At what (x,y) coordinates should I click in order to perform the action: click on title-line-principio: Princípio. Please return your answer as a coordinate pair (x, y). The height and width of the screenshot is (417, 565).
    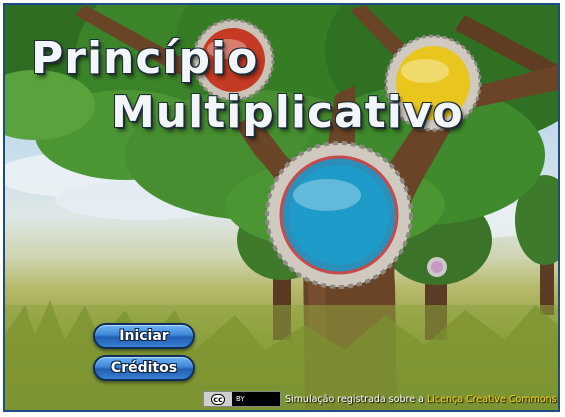
    Looking at the image, I should click on (145, 58).